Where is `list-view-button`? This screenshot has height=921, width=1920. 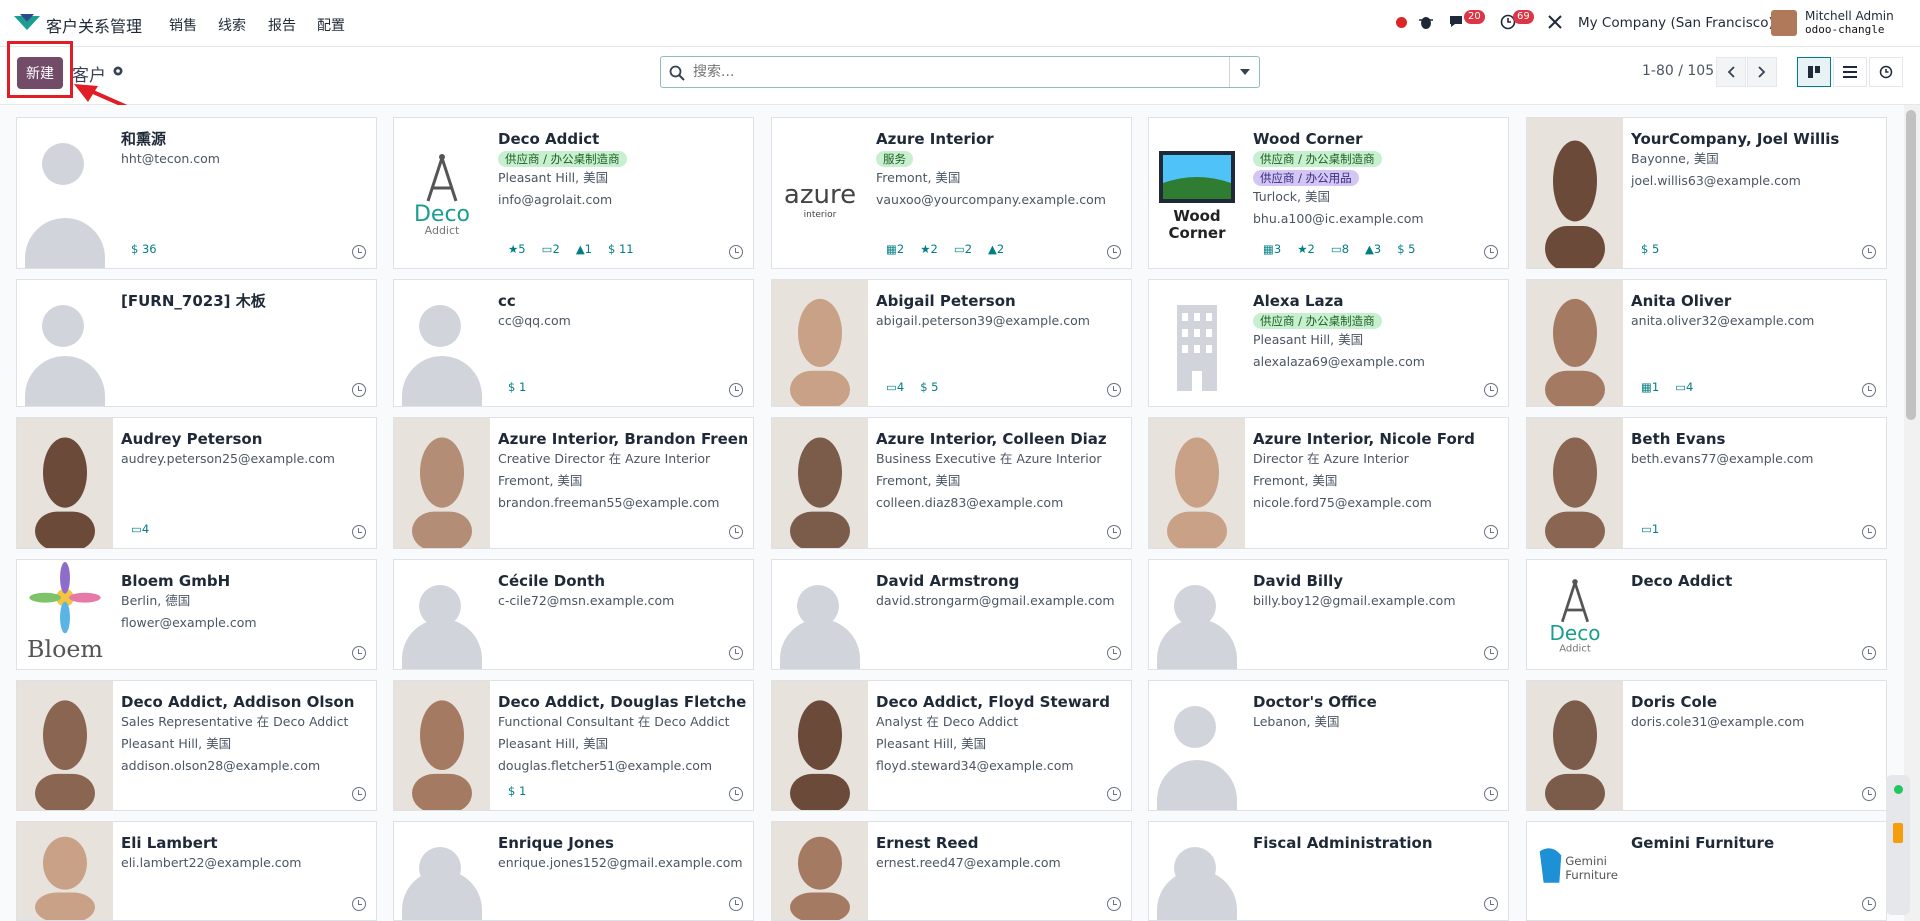
list-view-button is located at coordinates (1850, 72).